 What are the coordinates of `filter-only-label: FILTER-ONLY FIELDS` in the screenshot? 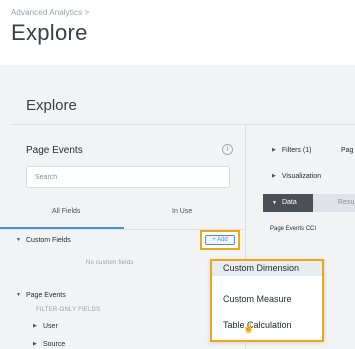 It's located at (68, 310).